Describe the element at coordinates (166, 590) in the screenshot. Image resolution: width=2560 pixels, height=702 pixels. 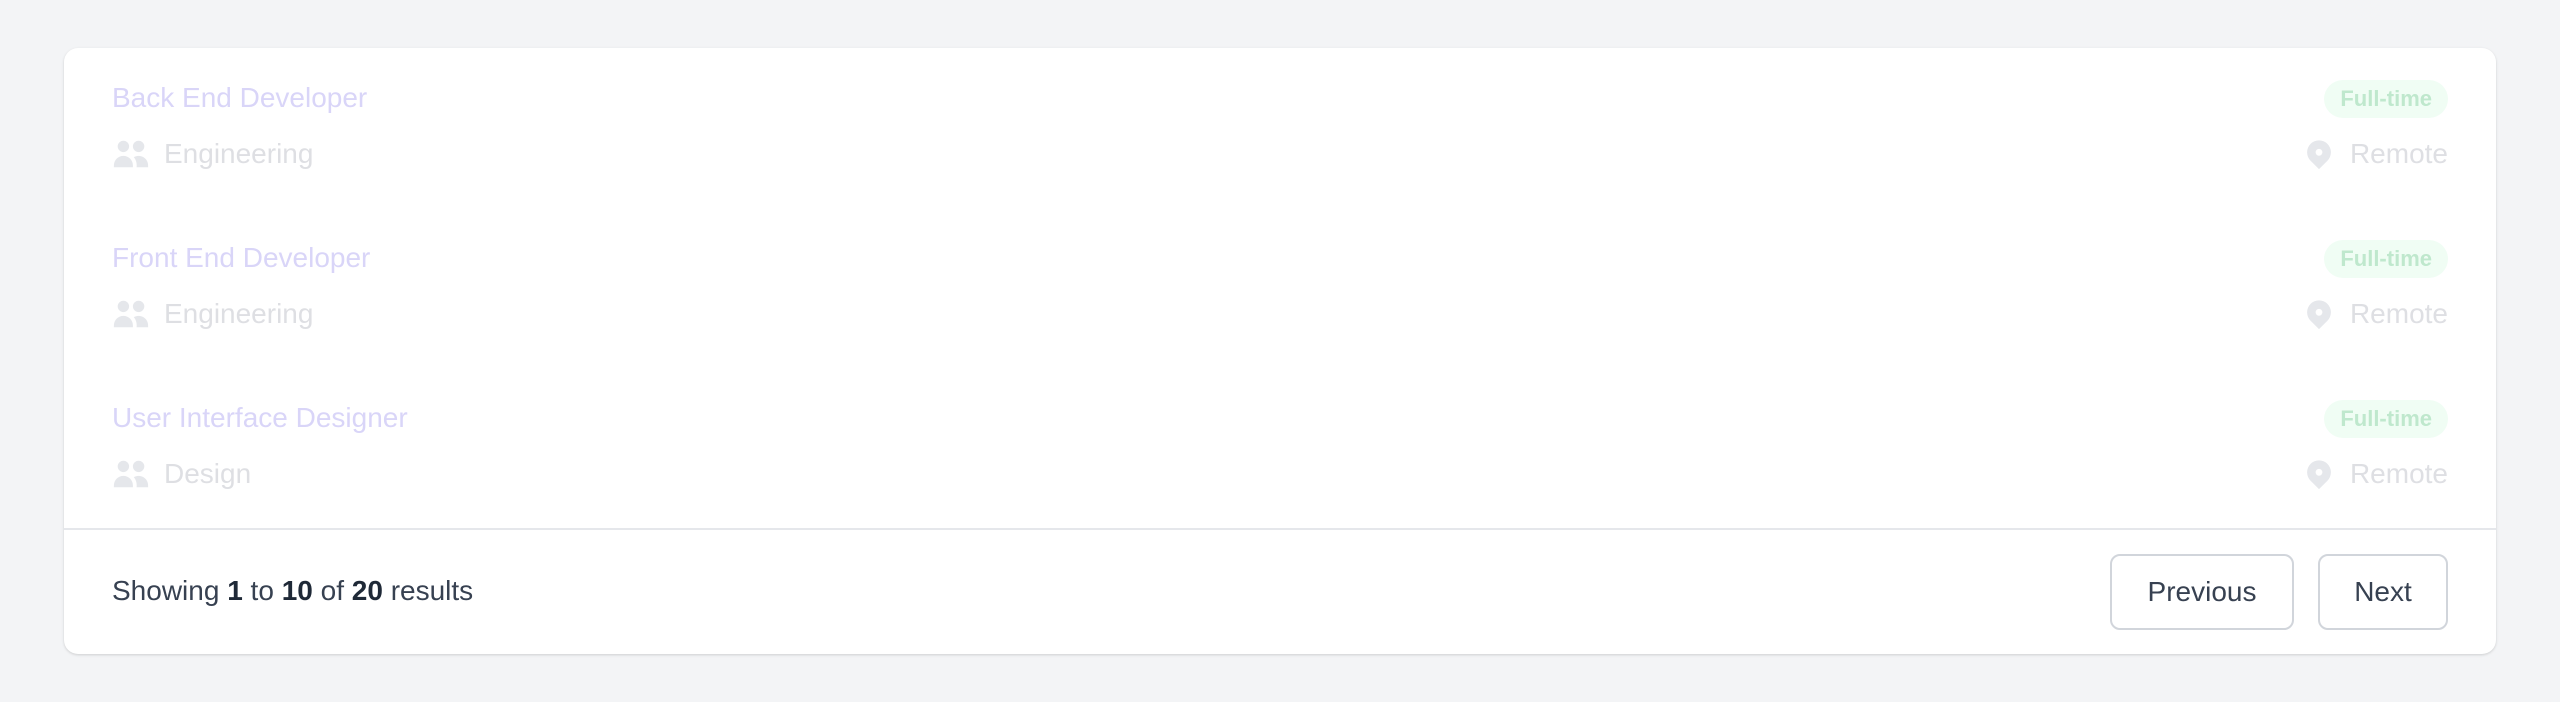
I see `summary-prefix: Showing` at that location.